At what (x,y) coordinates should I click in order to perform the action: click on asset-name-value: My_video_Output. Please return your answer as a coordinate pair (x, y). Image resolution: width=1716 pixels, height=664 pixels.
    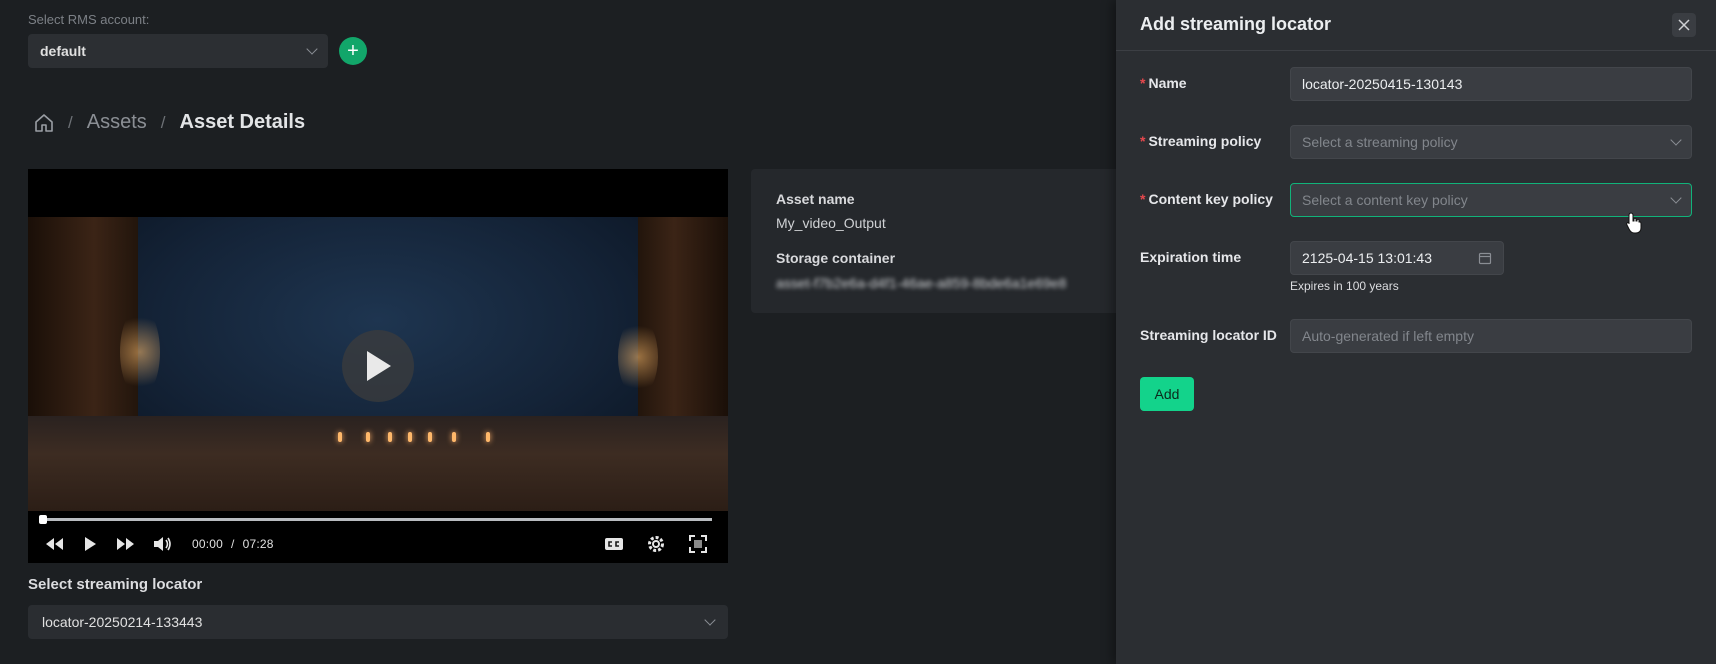
    Looking at the image, I should click on (831, 223).